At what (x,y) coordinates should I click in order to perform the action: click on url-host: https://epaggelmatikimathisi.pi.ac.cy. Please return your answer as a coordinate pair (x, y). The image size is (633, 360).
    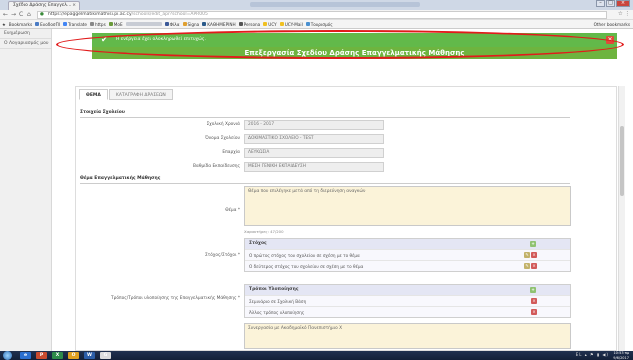
    Looking at the image, I should click on (90, 14).